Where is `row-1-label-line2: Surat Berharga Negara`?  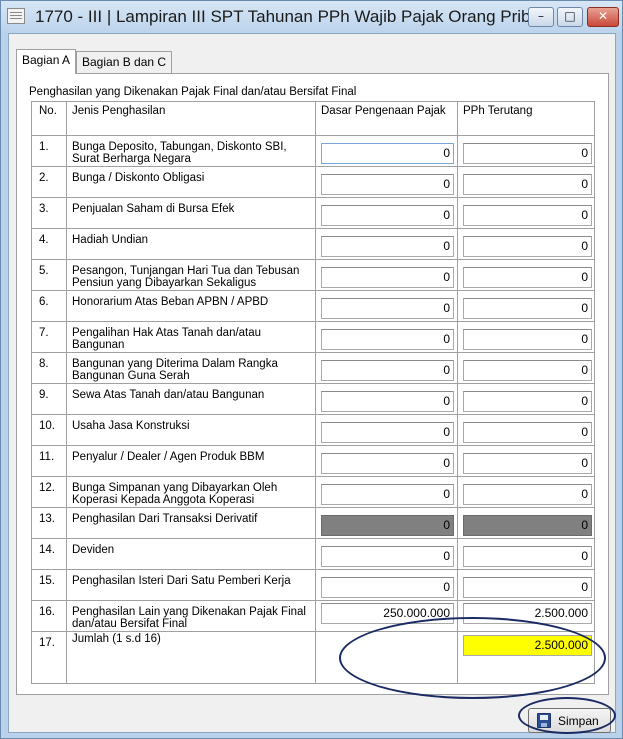 row-1-label-line2: Surat Berharga Negara is located at coordinates (131, 159).